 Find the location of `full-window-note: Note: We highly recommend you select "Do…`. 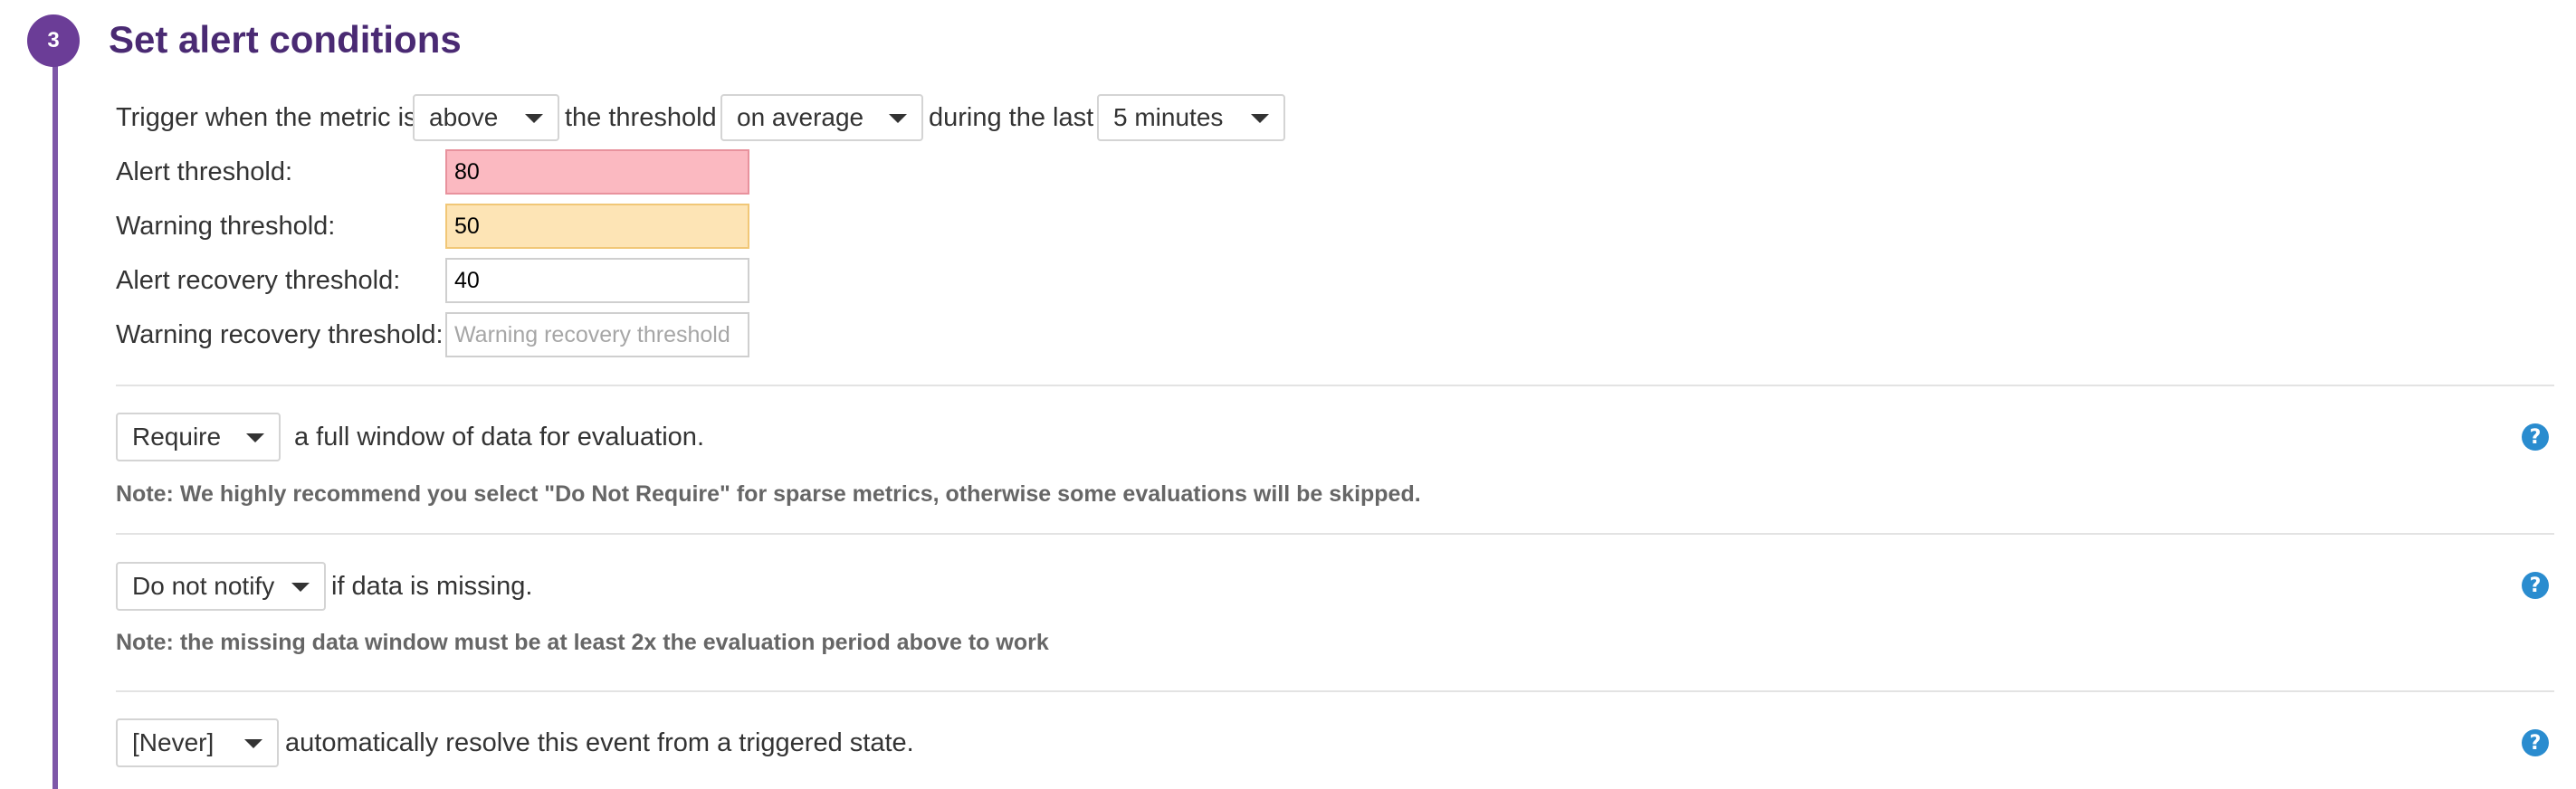

full-window-note: Note: We highly recommend you select "Do… is located at coordinates (768, 494).